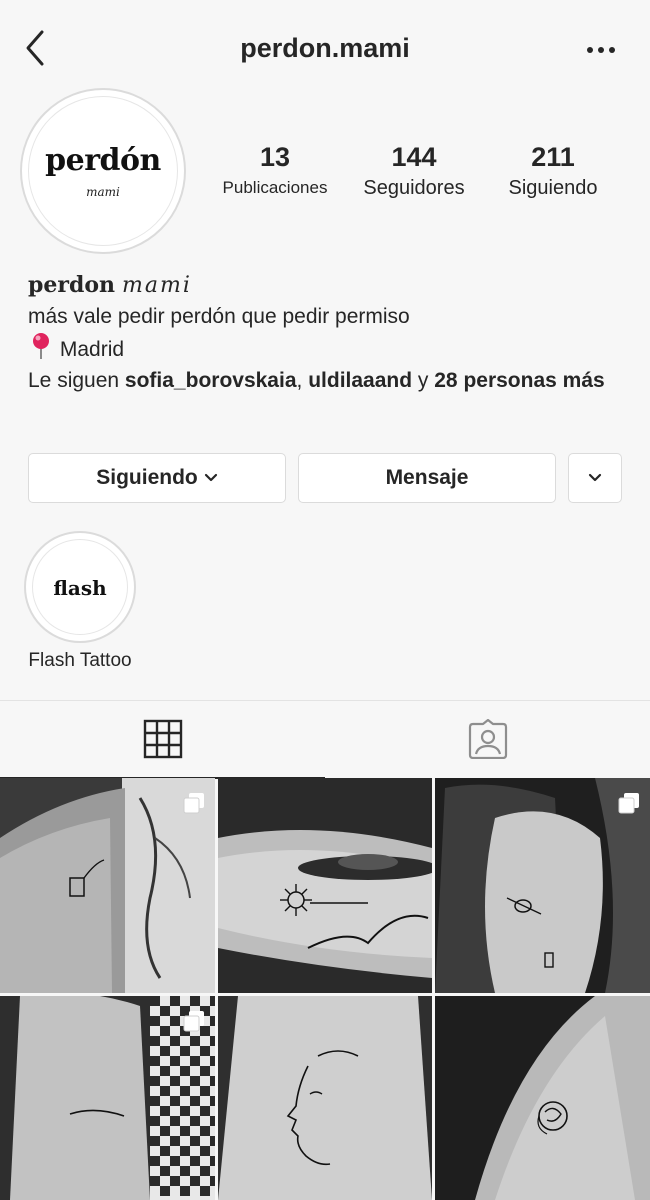 The height and width of the screenshot is (1200, 650). I want to click on tab-posts-grid, so click(162, 740).